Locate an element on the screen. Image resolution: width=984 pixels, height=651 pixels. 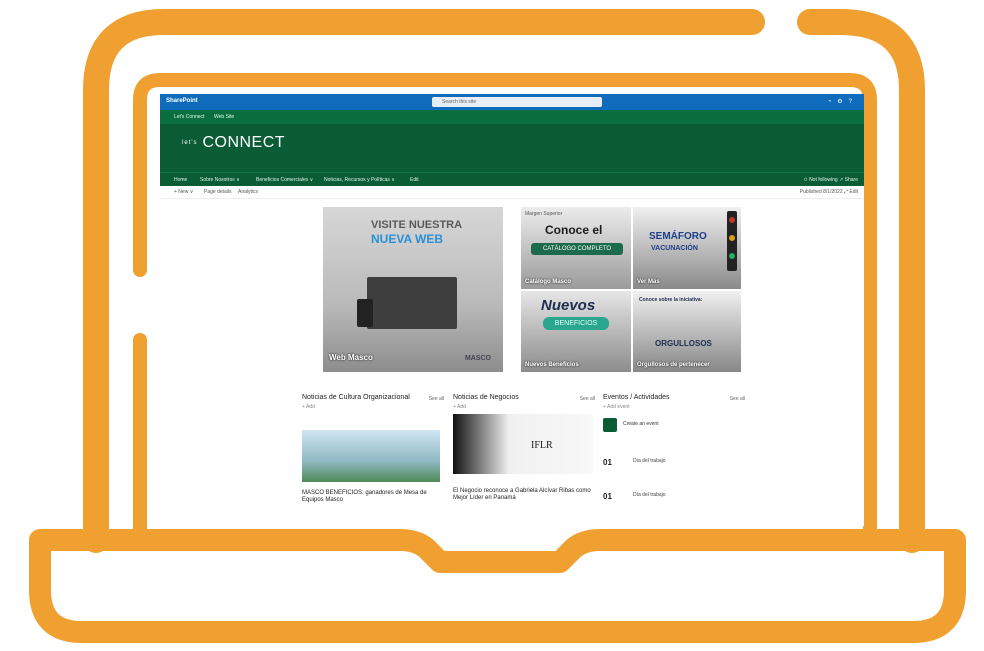
catalog-pill: CATÁLOGO COMPLETO is located at coordinates (577, 249).